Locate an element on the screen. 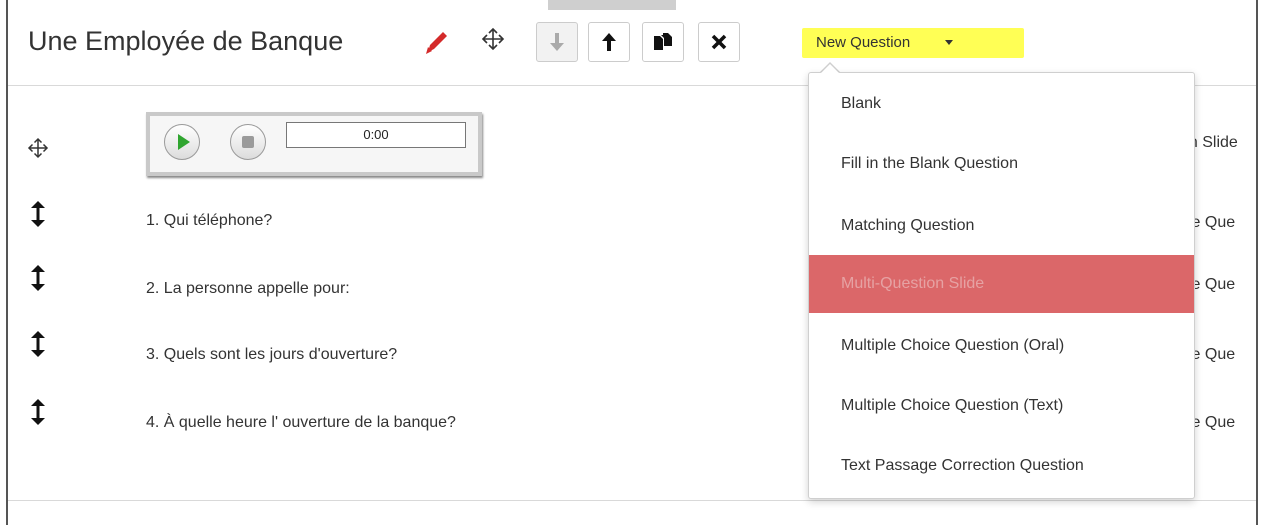 Image resolution: width=1264 pixels, height=525 pixels. question-text: 1. Qui téléphone? is located at coordinates (209, 220).